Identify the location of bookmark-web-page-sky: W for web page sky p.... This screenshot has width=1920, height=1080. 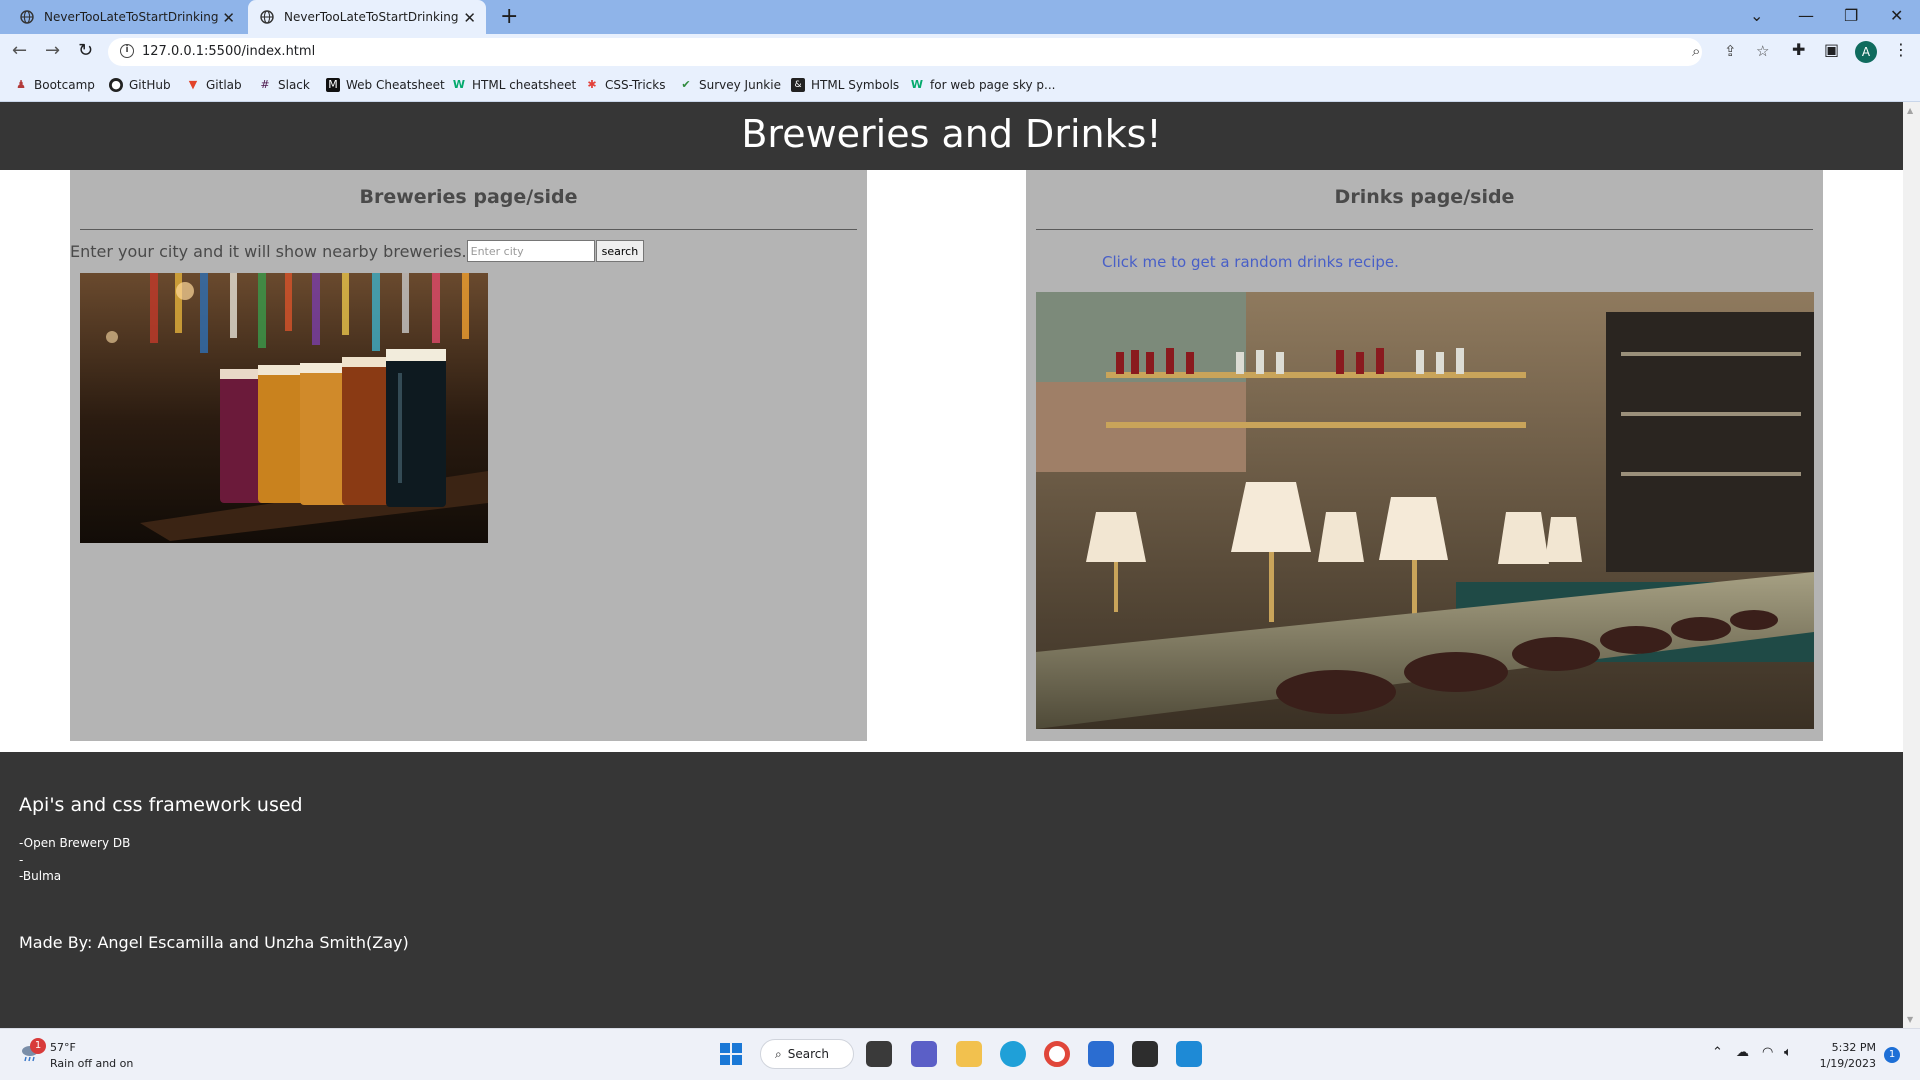
(983, 85).